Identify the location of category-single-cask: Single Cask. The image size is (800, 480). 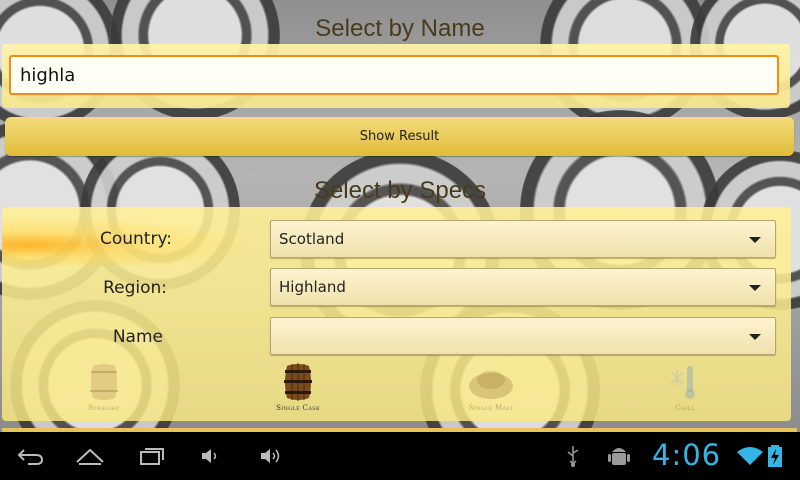
(298, 387).